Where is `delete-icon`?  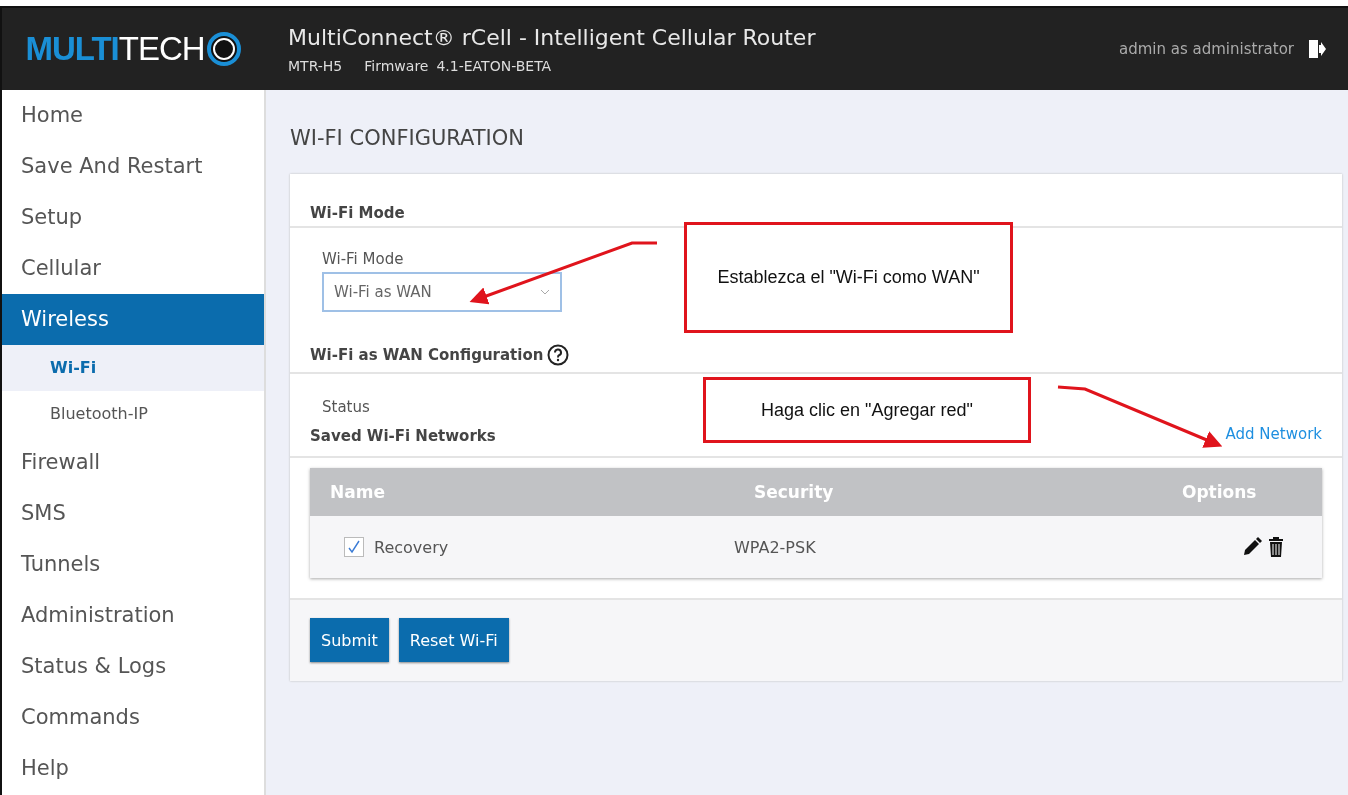 delete-icon is located at coordinates (1276, 547).